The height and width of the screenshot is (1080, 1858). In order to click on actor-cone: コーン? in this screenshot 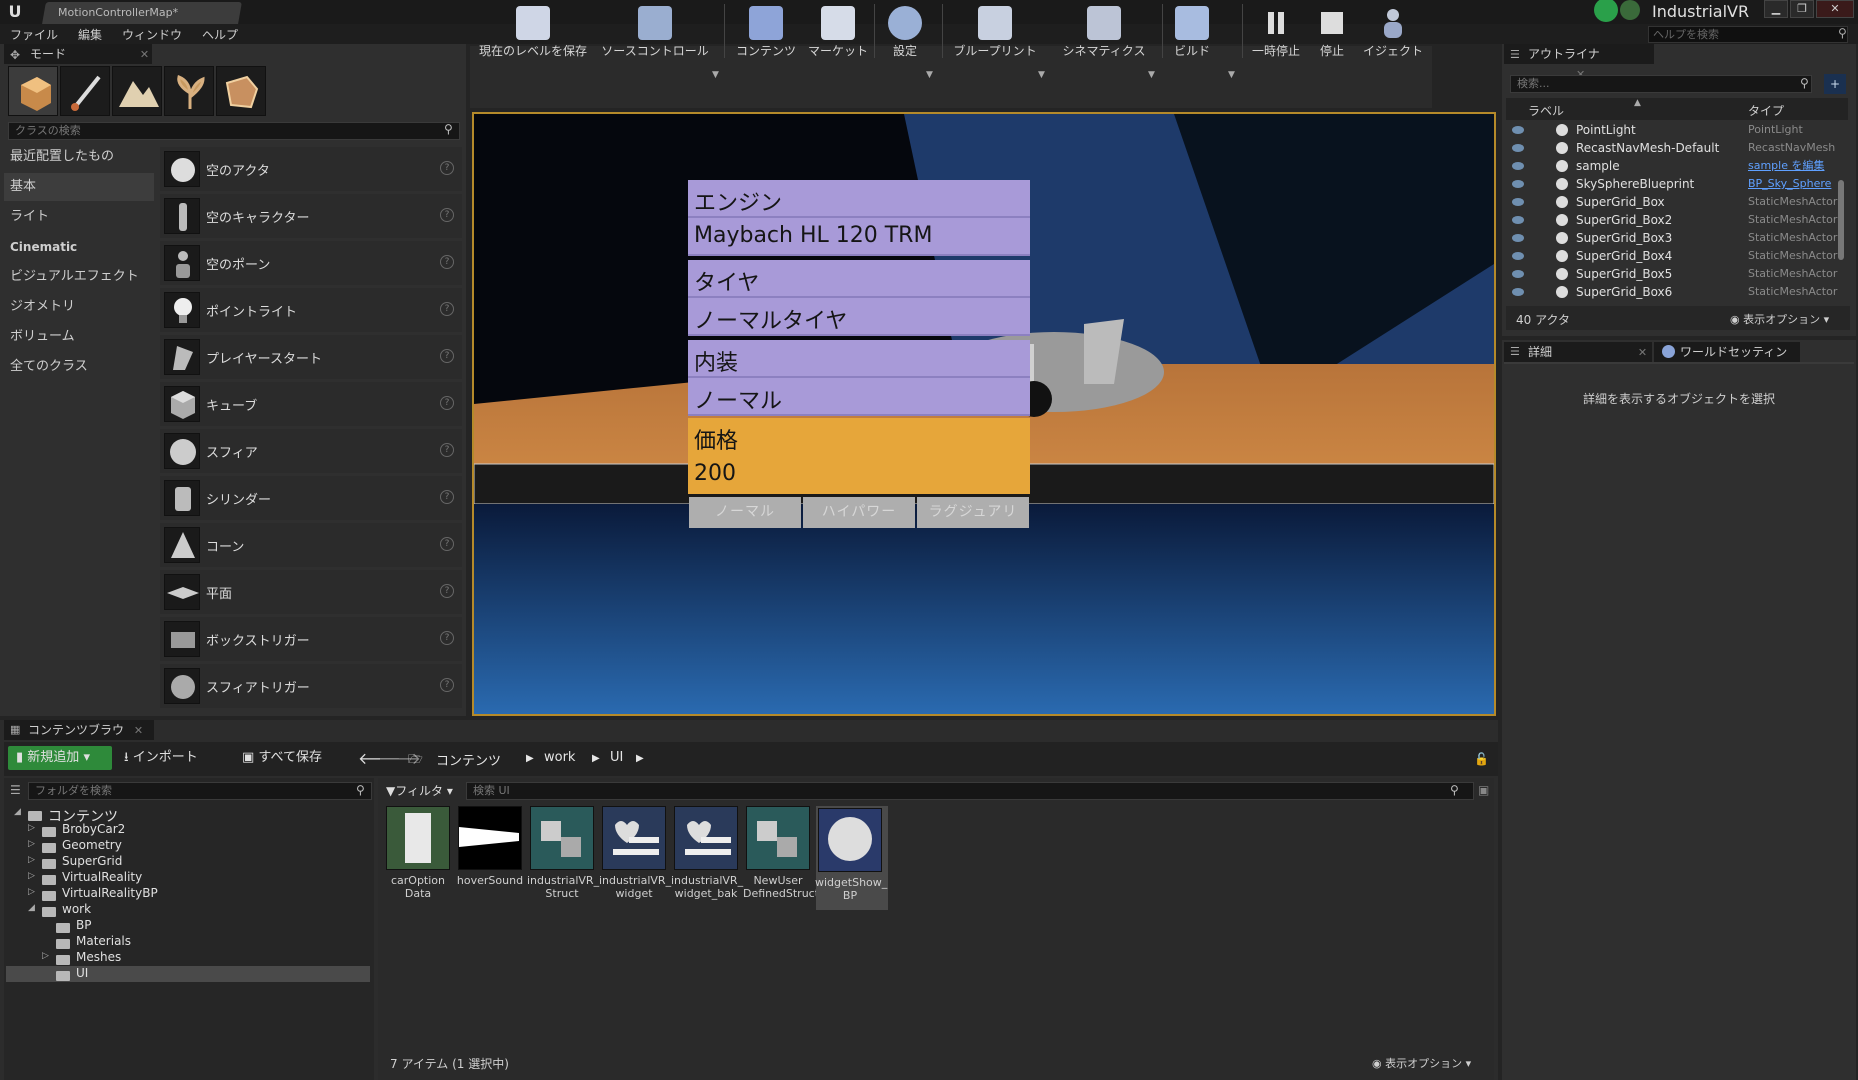, I will do `click(311, 545)`.